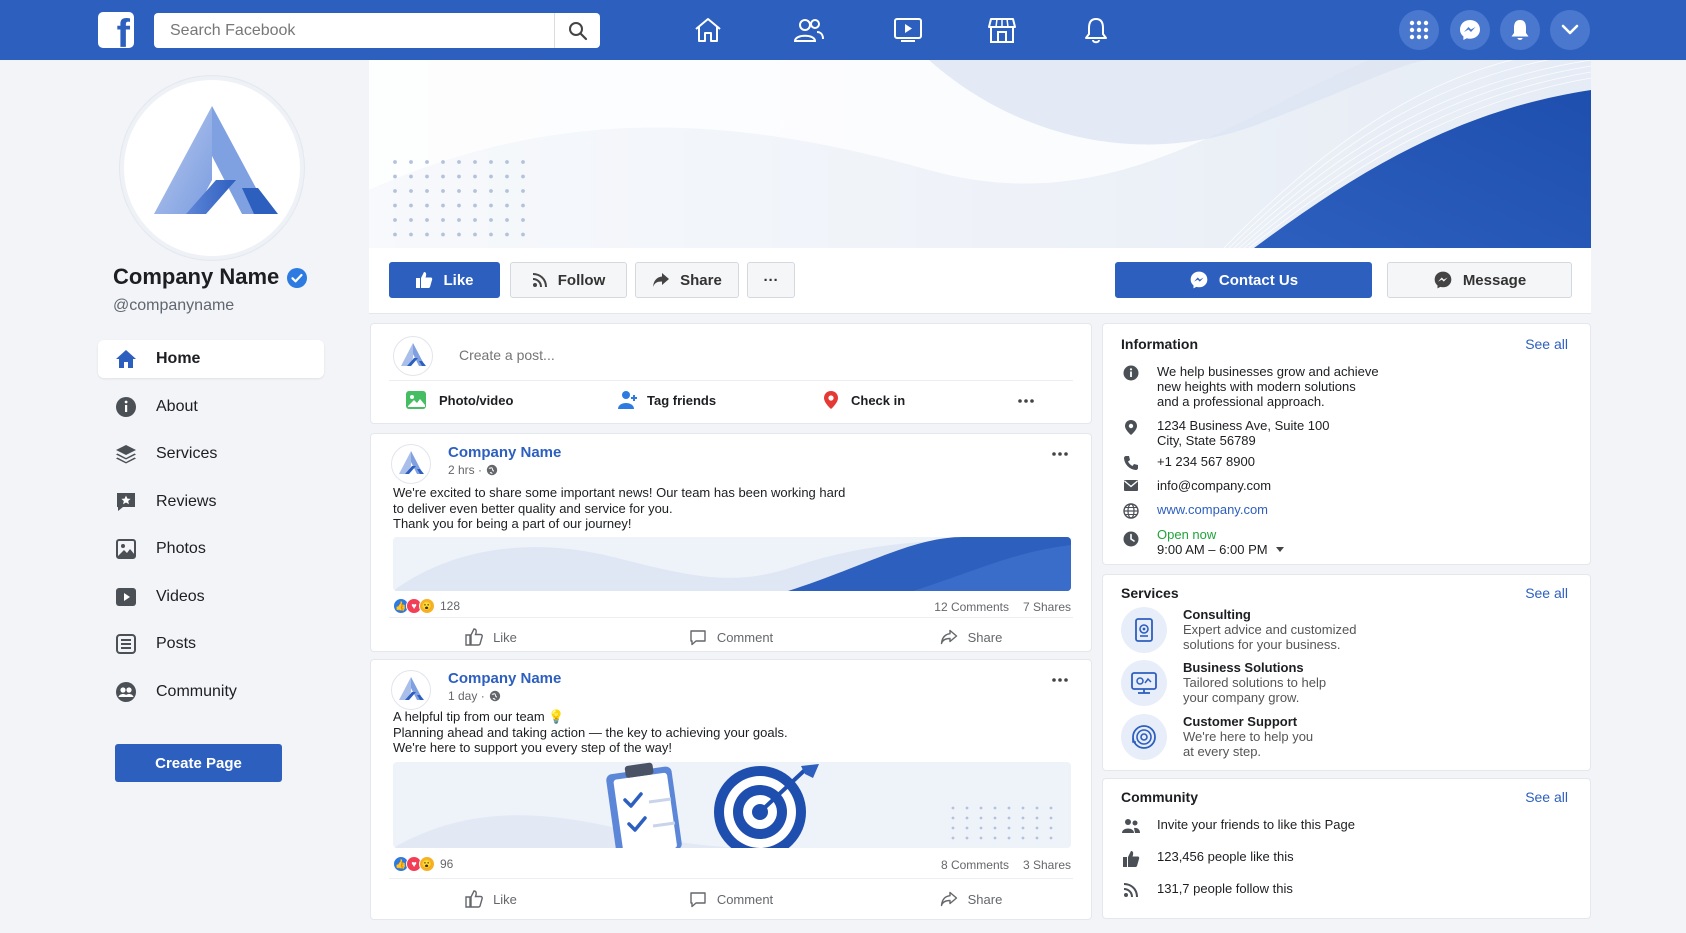 Image resolution: width=1686 pixels, height=933 pixels. Describe the element at coordinates (187, 453) in the screenshot. I see `sidebar-item-label: Services` at that location.